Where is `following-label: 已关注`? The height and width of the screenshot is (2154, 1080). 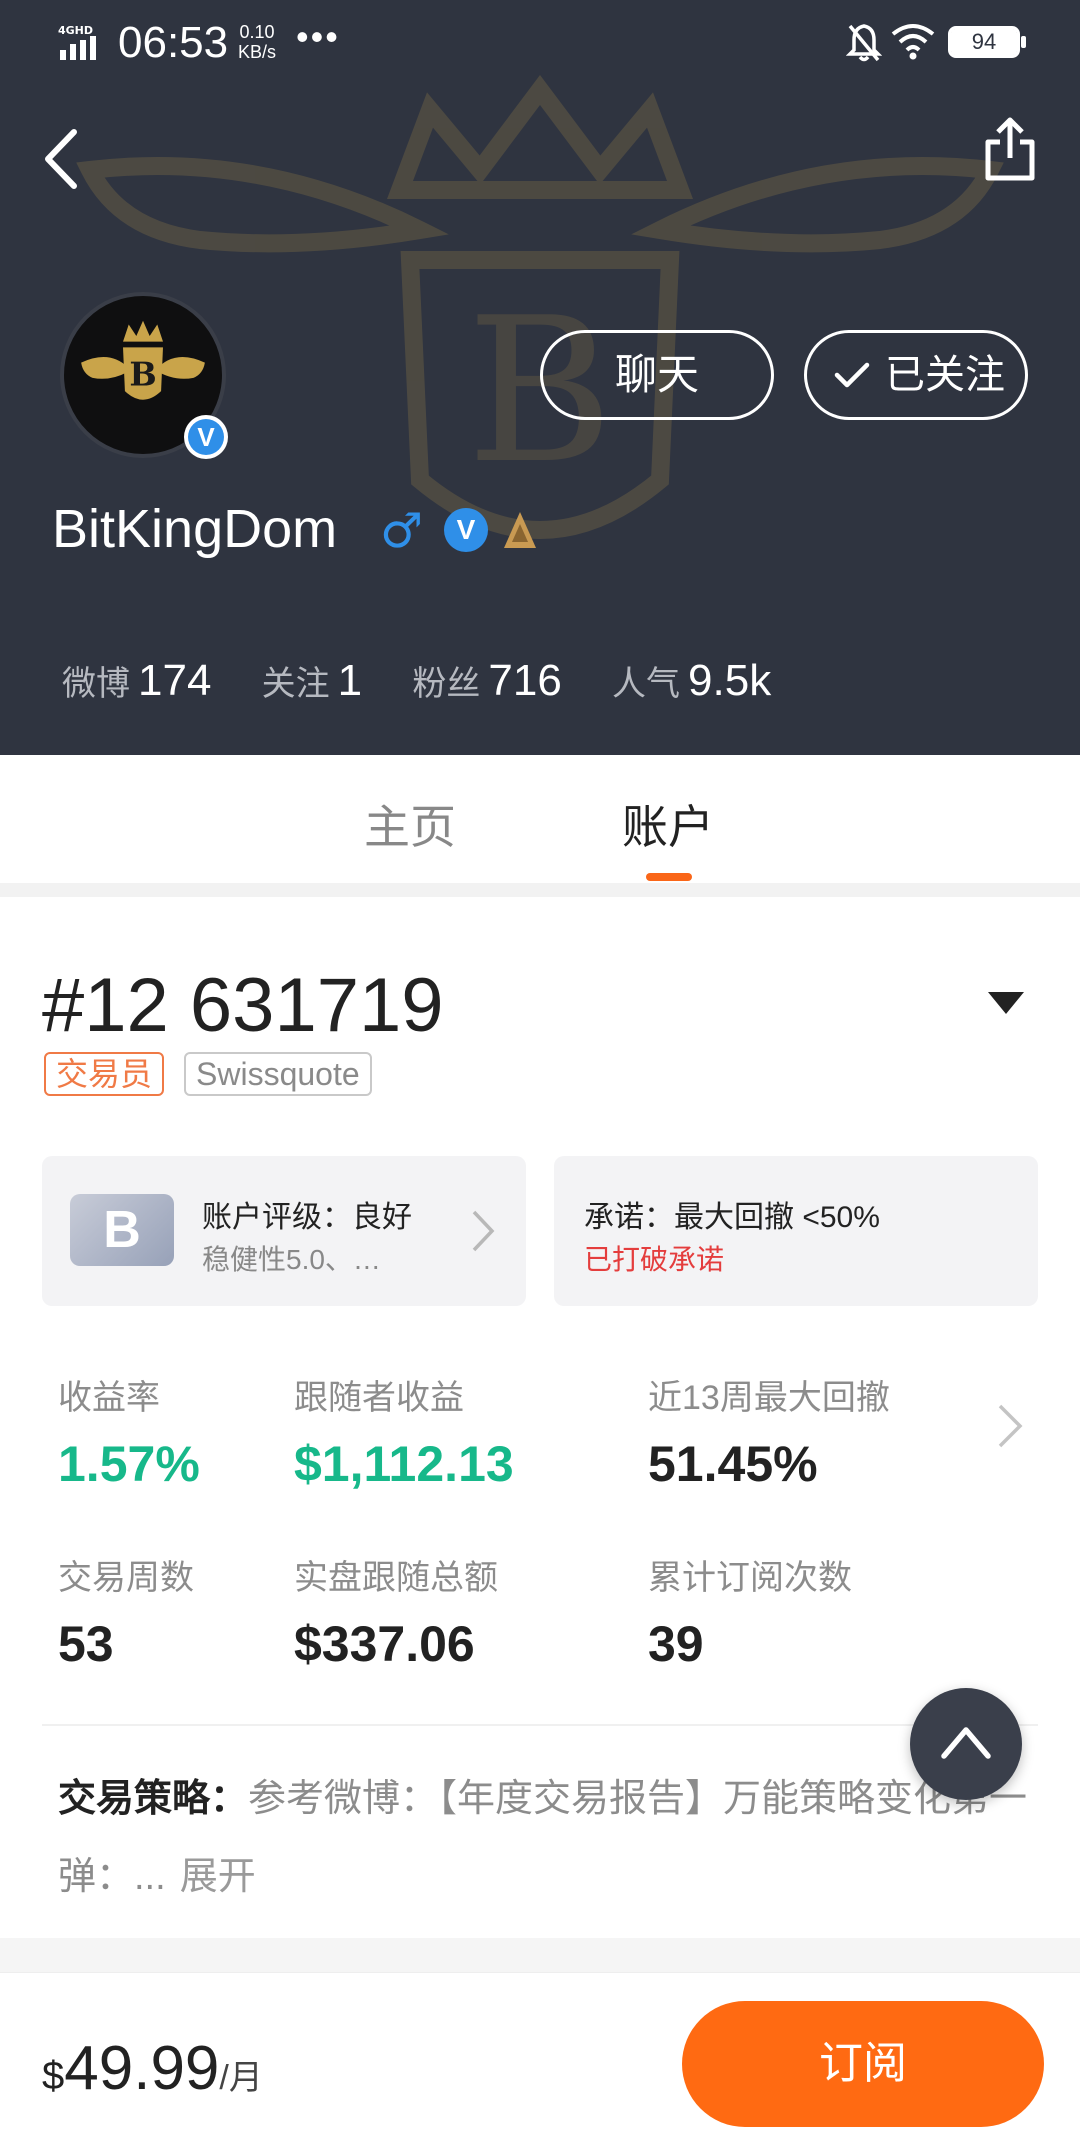
following-label: 已关注 is located at coordinates (945, 375).